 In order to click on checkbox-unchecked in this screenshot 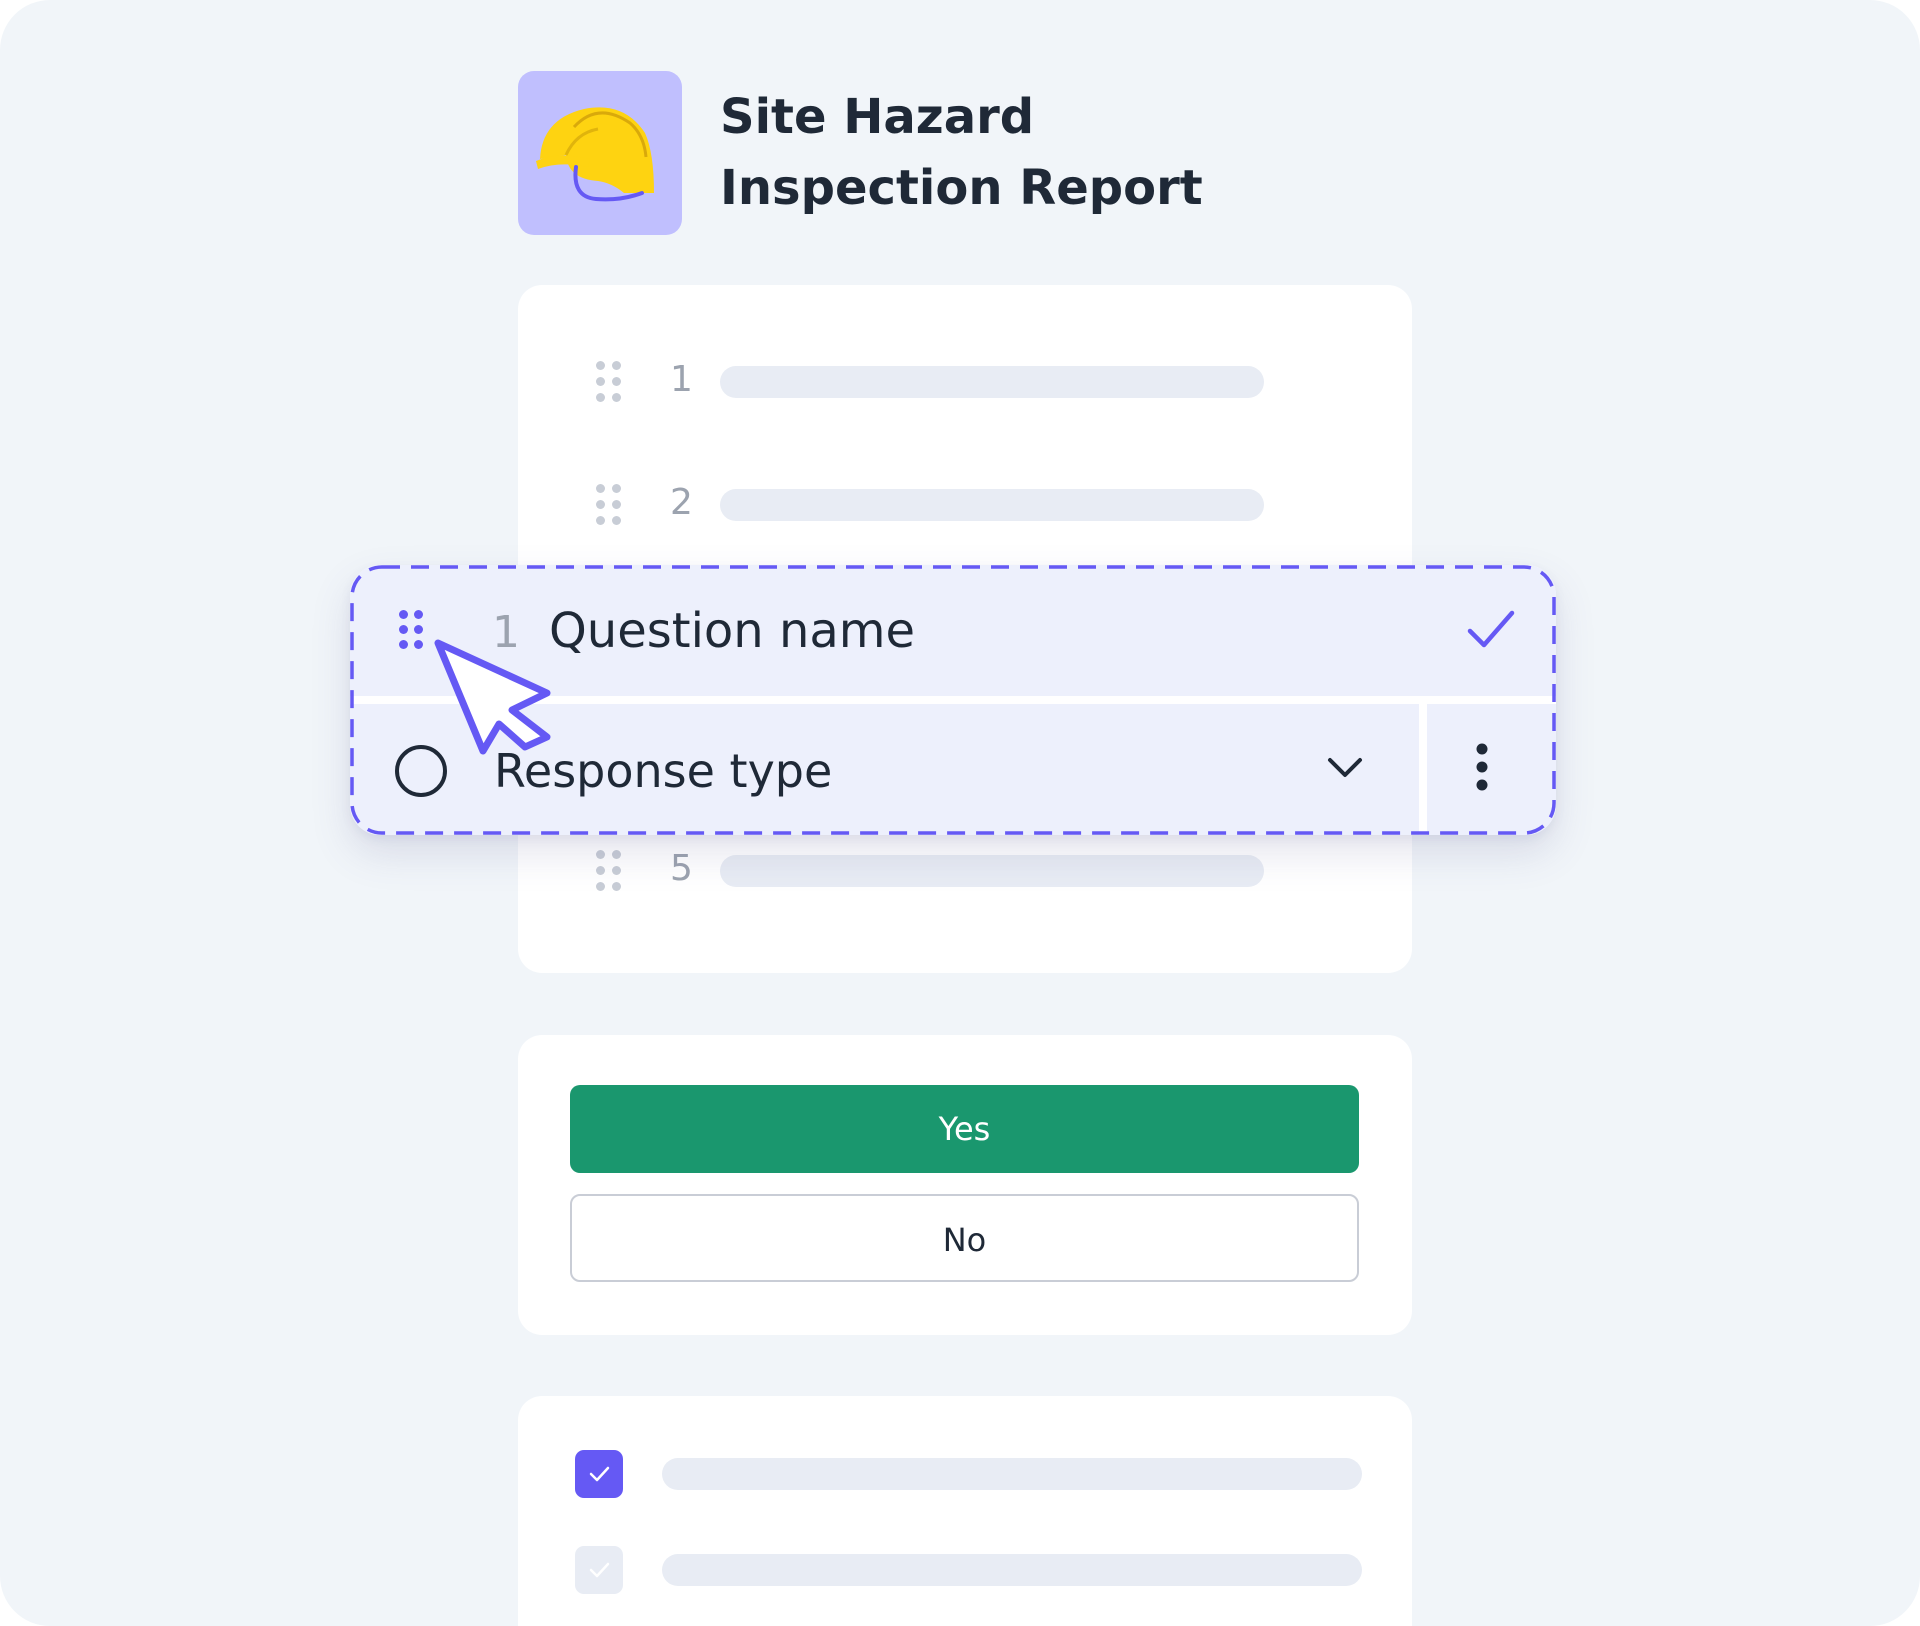, I will do `click(599, 1570)`.